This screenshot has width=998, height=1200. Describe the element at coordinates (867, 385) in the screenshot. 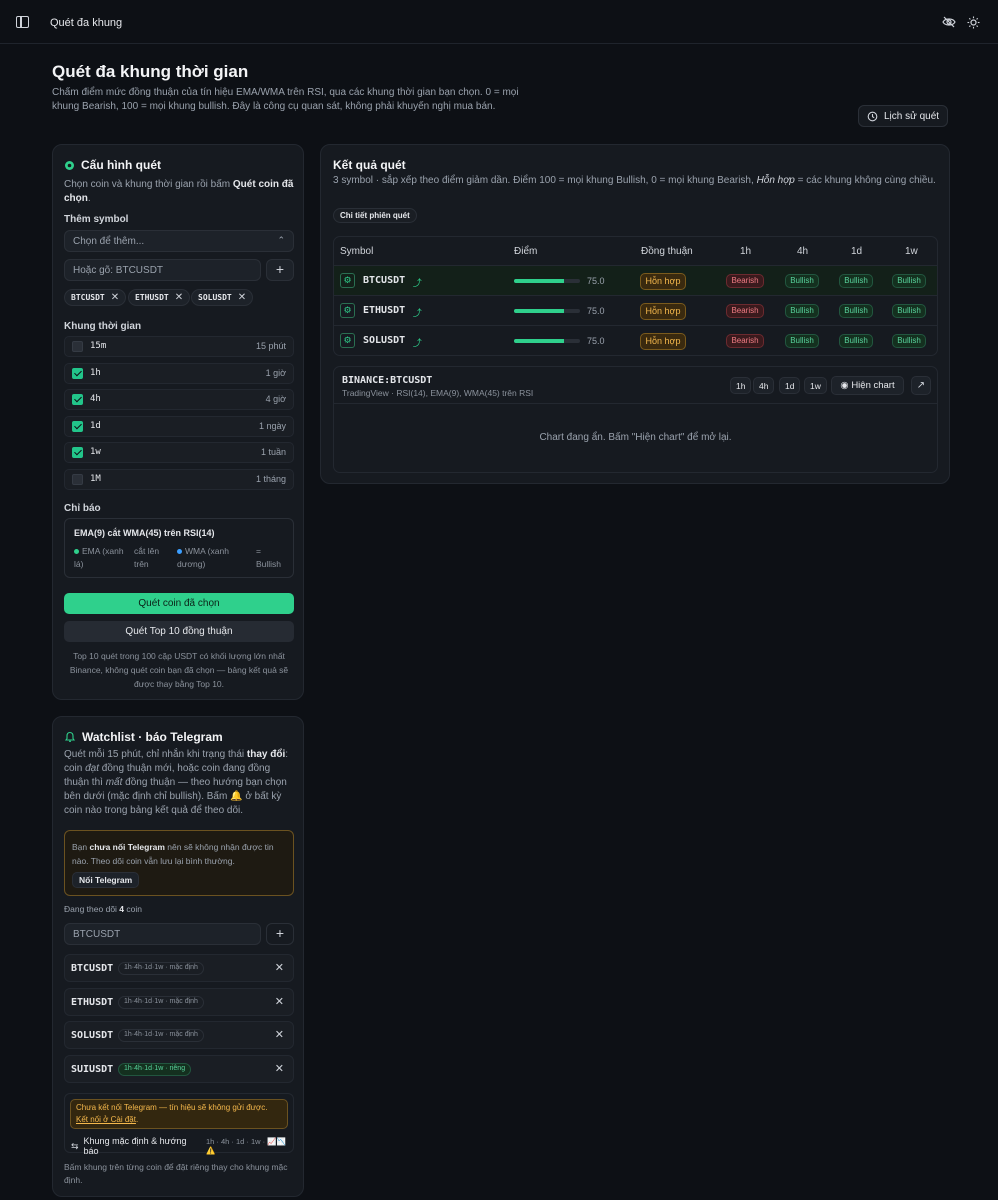

I see `show-chart-button: ◉ Hiện chart` at that location.